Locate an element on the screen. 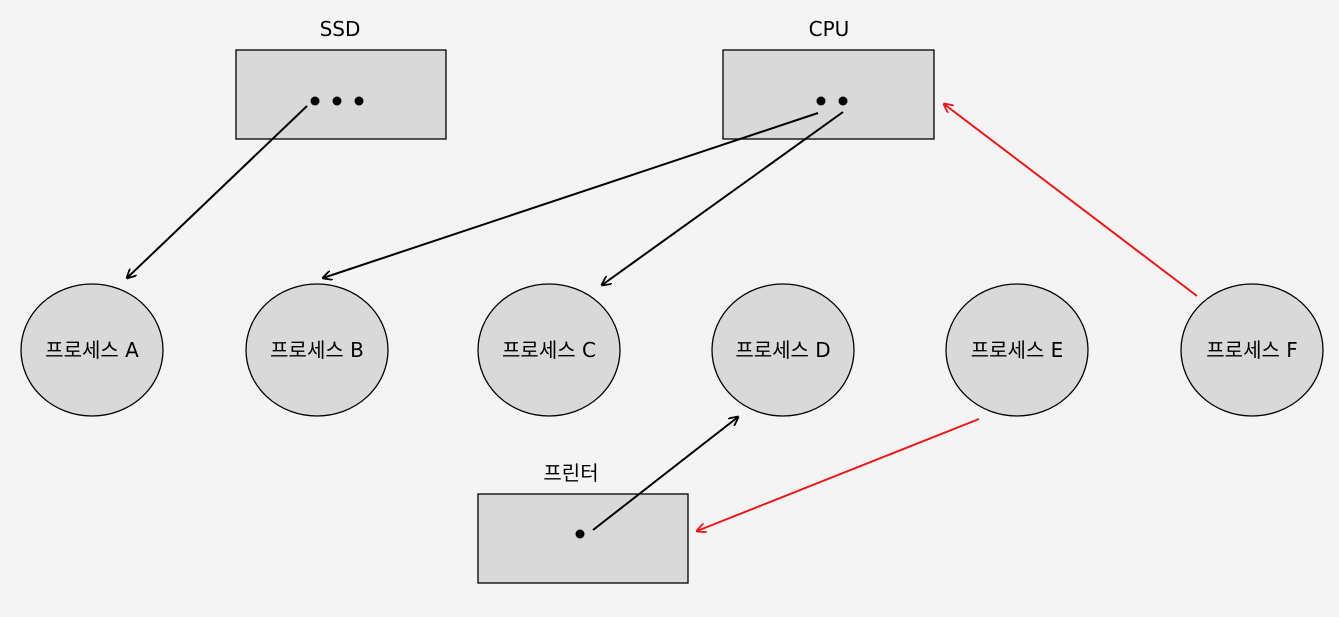 This screenshot has width=1339, height=617. process-c-label: 프로세스 C is located at coordinates (549, 350).